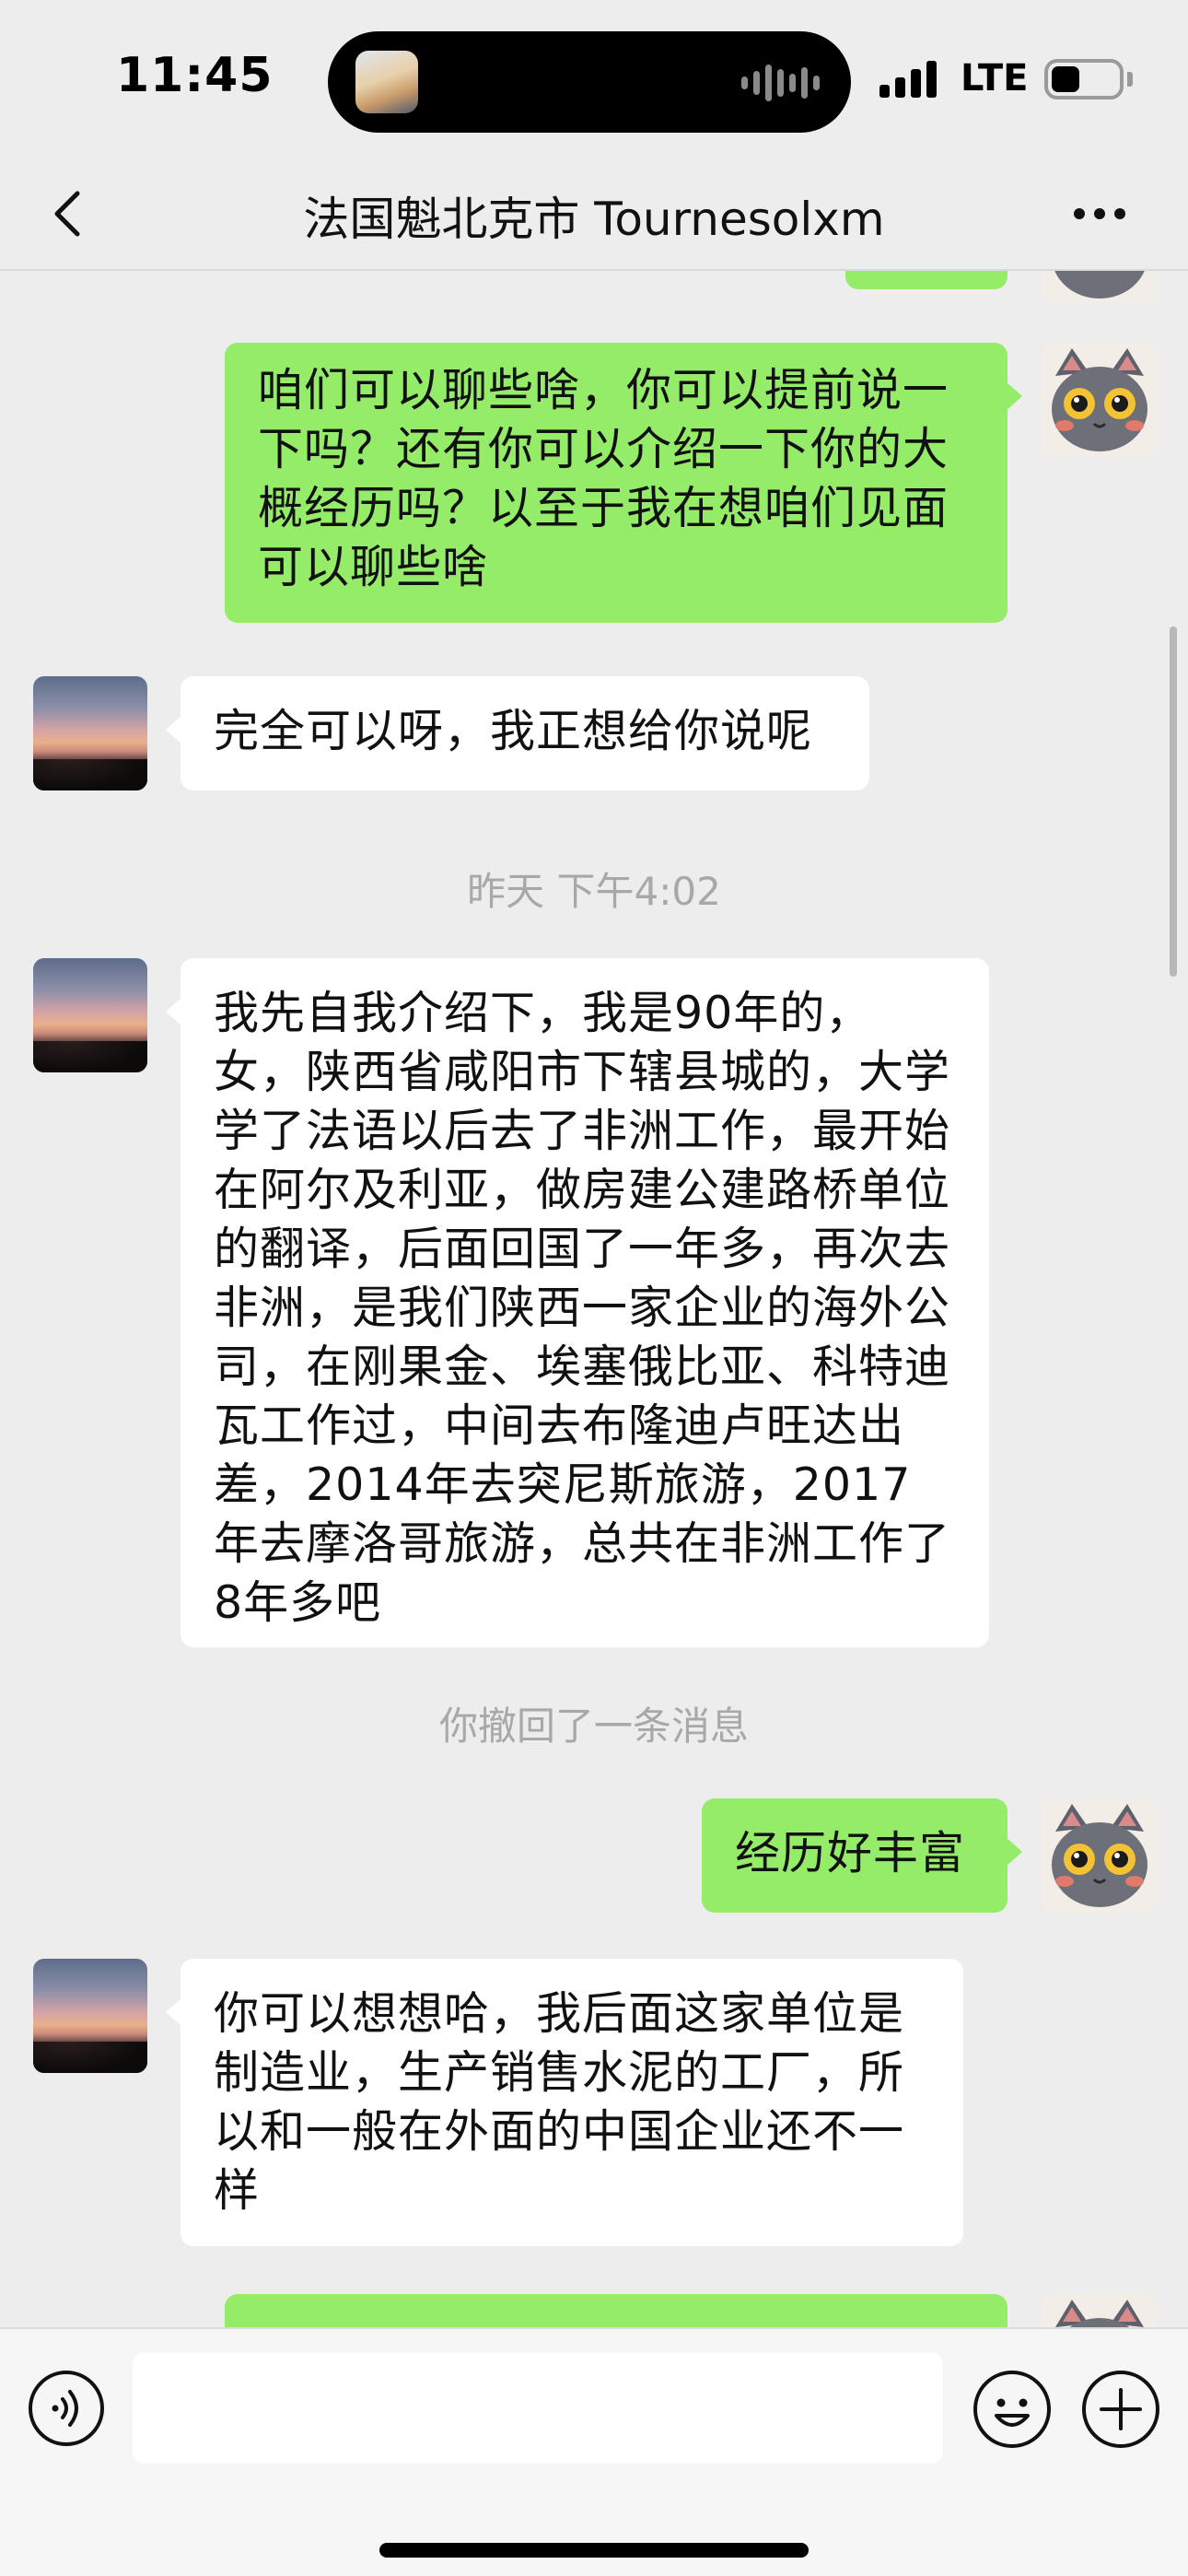 The width and height of the screenshot is (1188, 2576). I want to click on plus-icon, so click(1120, 2409).